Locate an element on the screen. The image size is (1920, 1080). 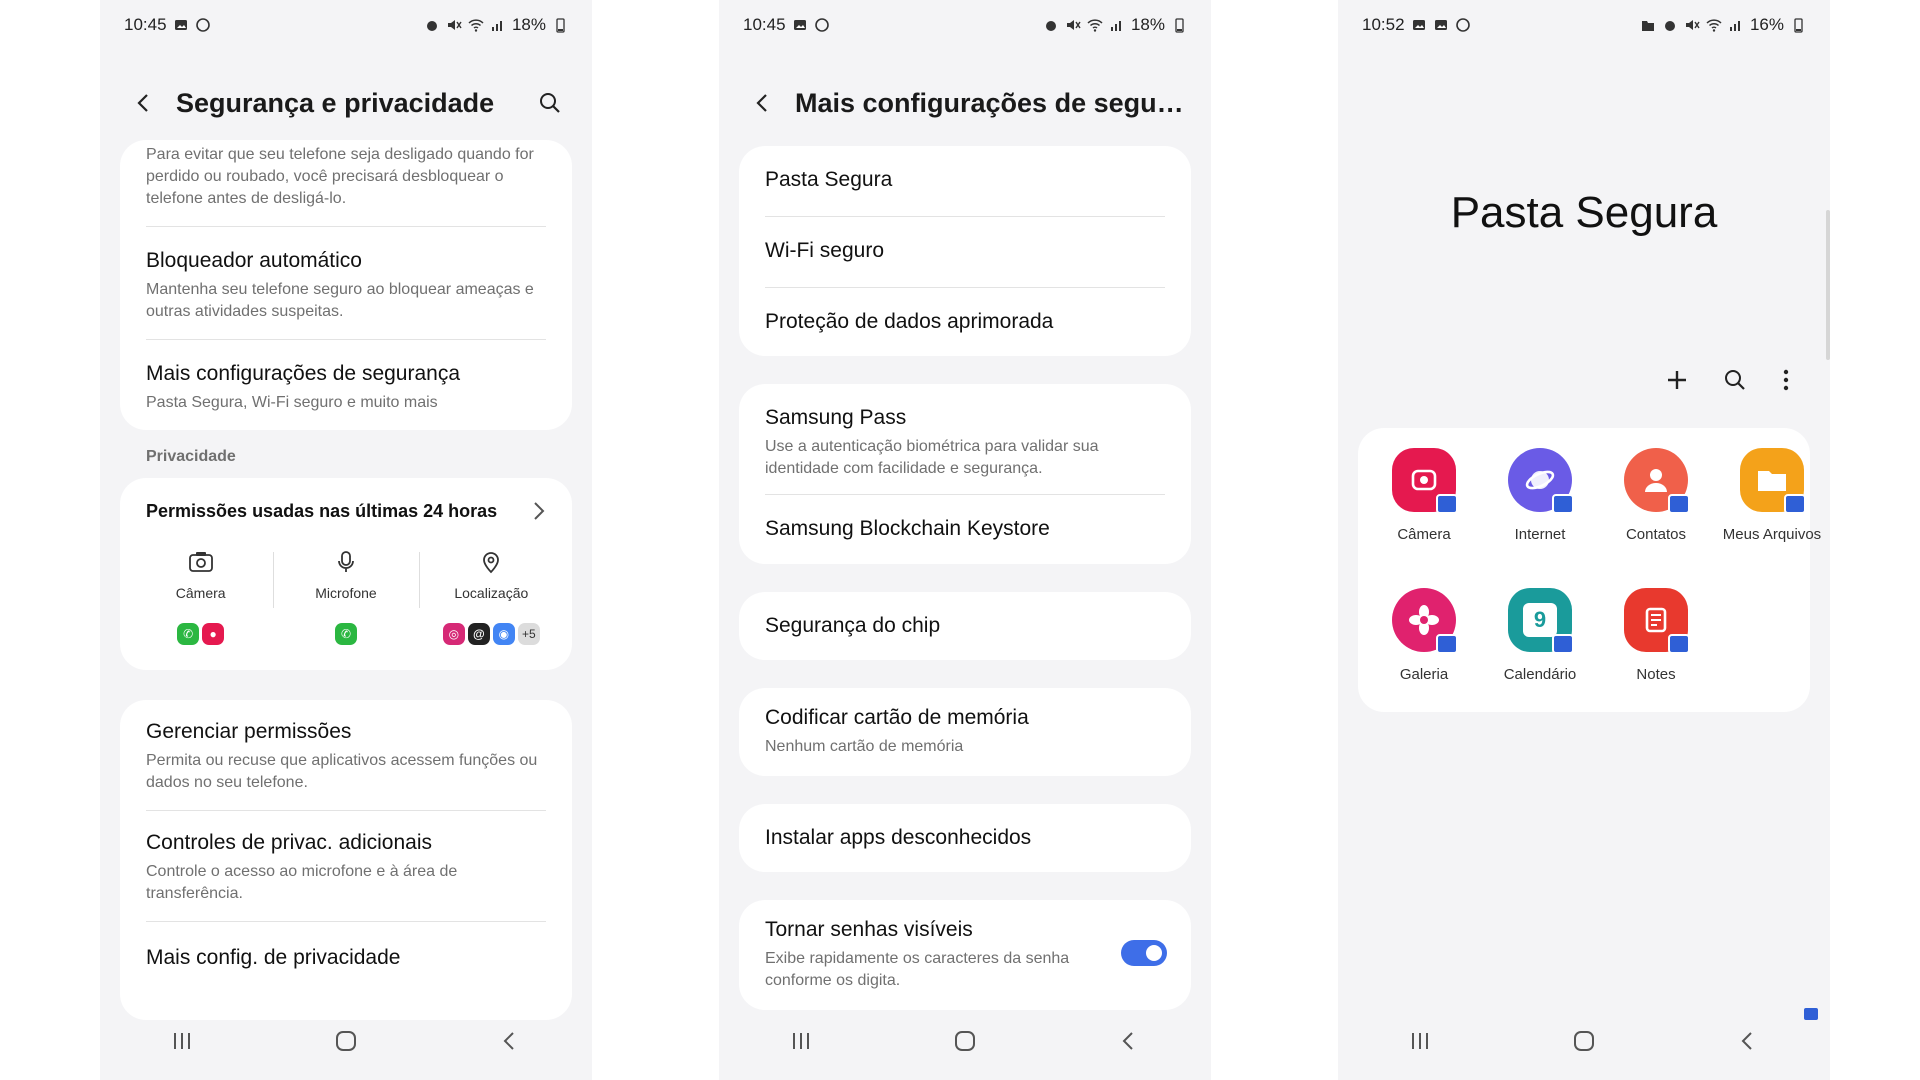
app-contacts: Contatos is located at coordinates (1656, 495).